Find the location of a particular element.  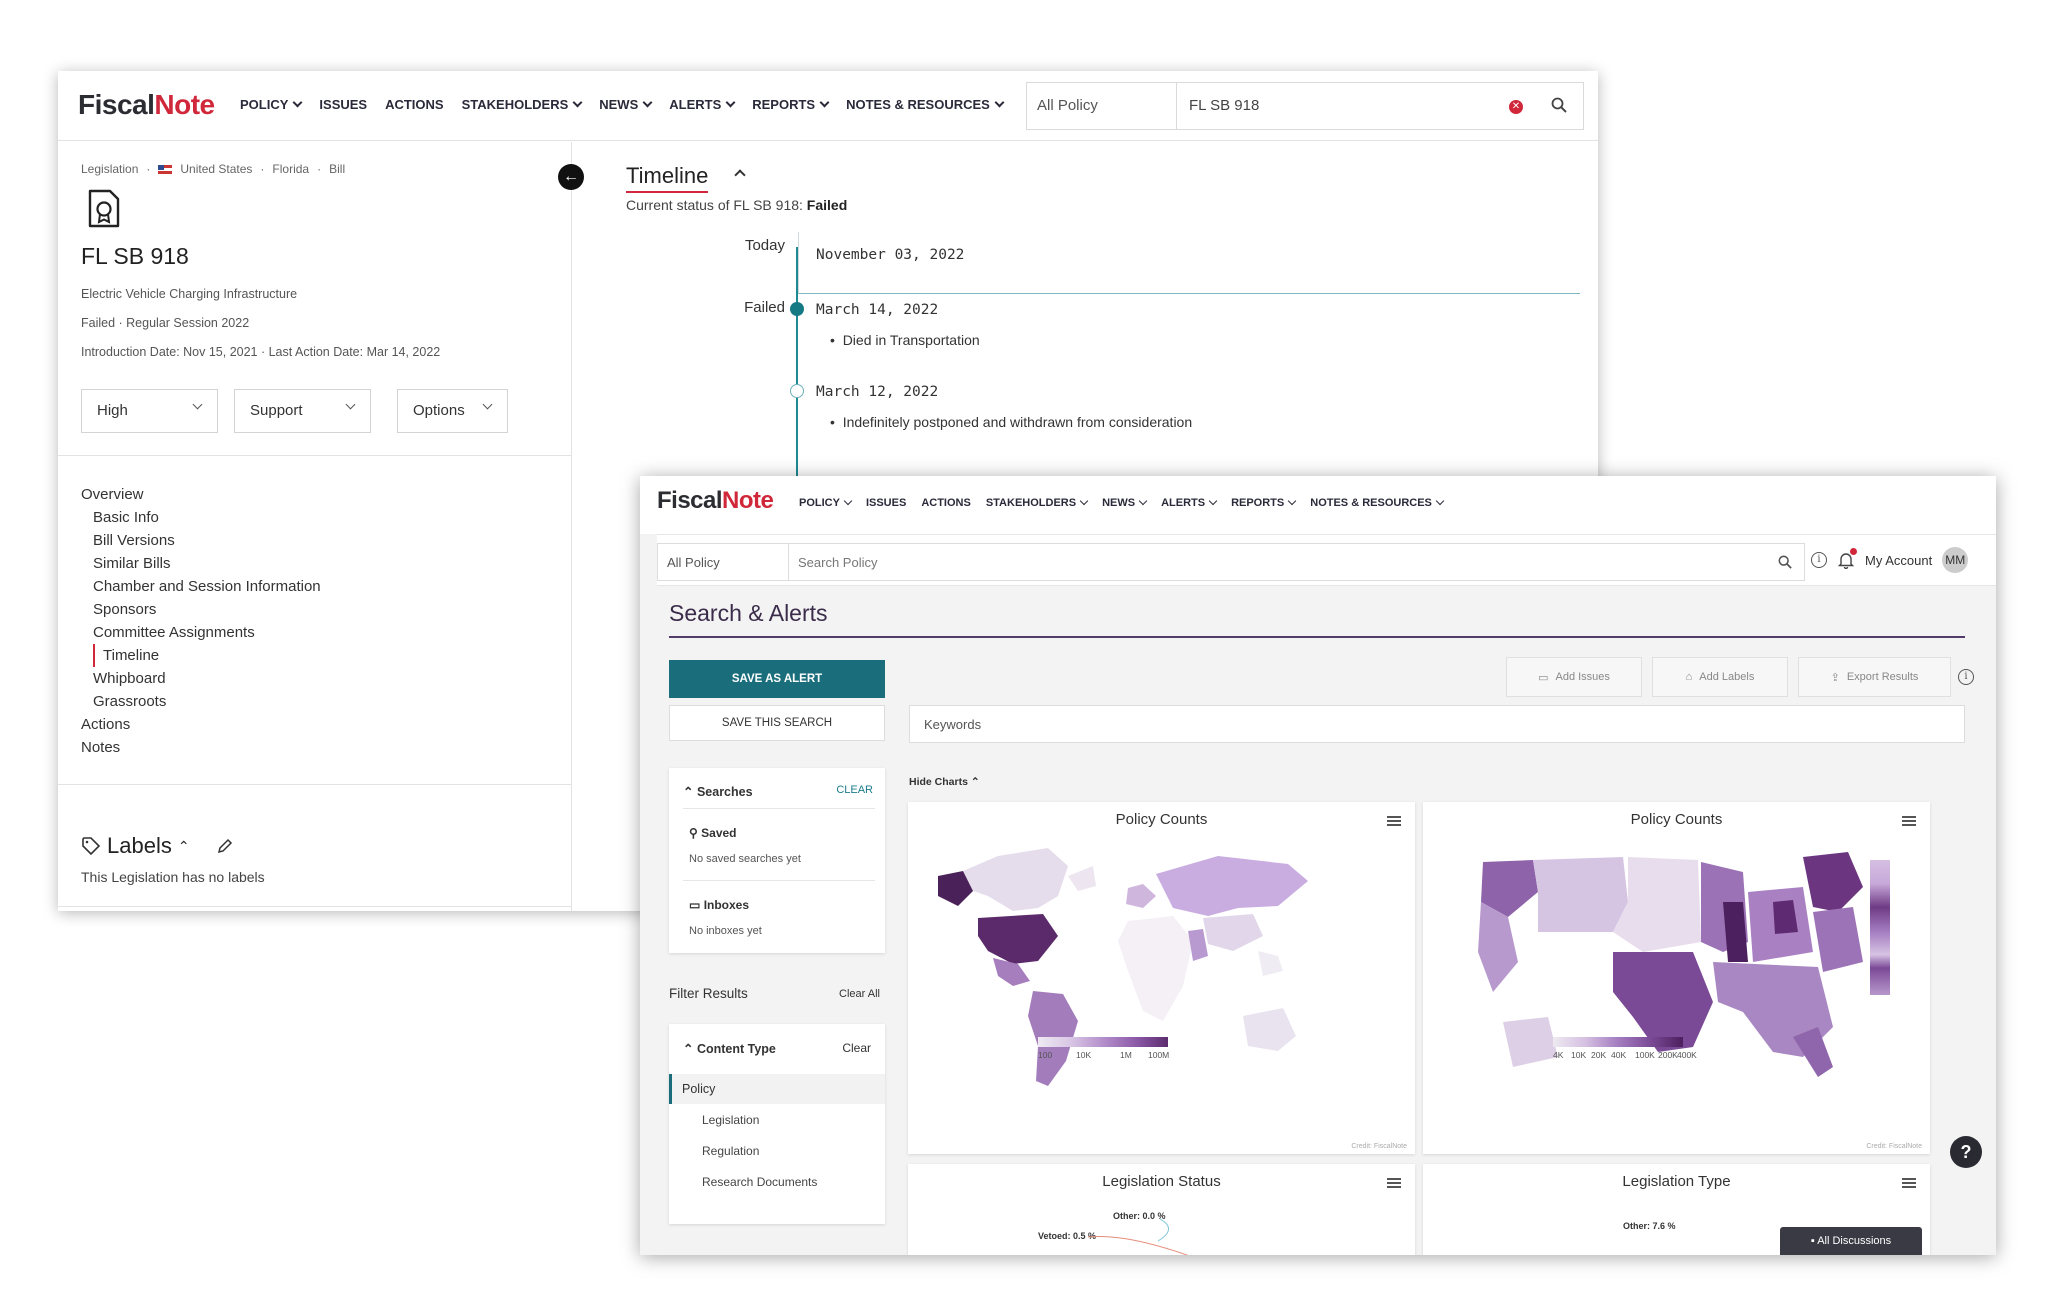

searches-header: ⌃ Searches is located at coordinates (718, 791).